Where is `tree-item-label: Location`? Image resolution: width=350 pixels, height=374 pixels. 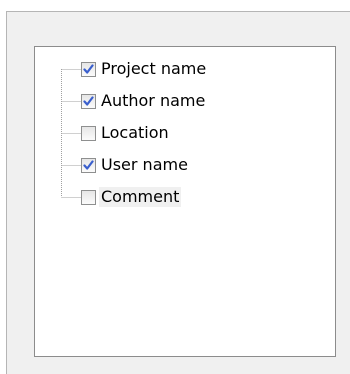
tree-item-label: Location is located at coordinates (135, 132).